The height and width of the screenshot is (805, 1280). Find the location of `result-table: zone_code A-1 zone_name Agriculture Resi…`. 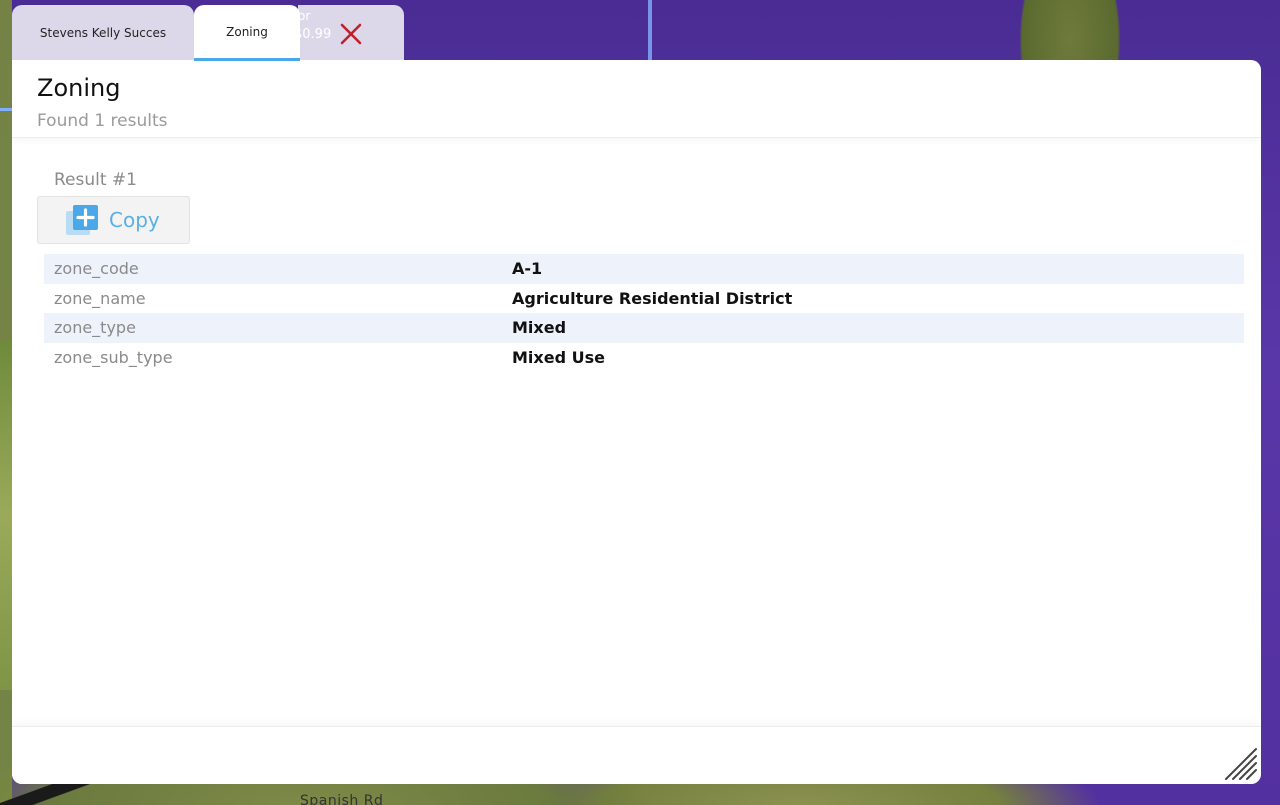

result-table: zone_code A-1 zone_name Agriculture Resi… is located at coordinates (644, 313).